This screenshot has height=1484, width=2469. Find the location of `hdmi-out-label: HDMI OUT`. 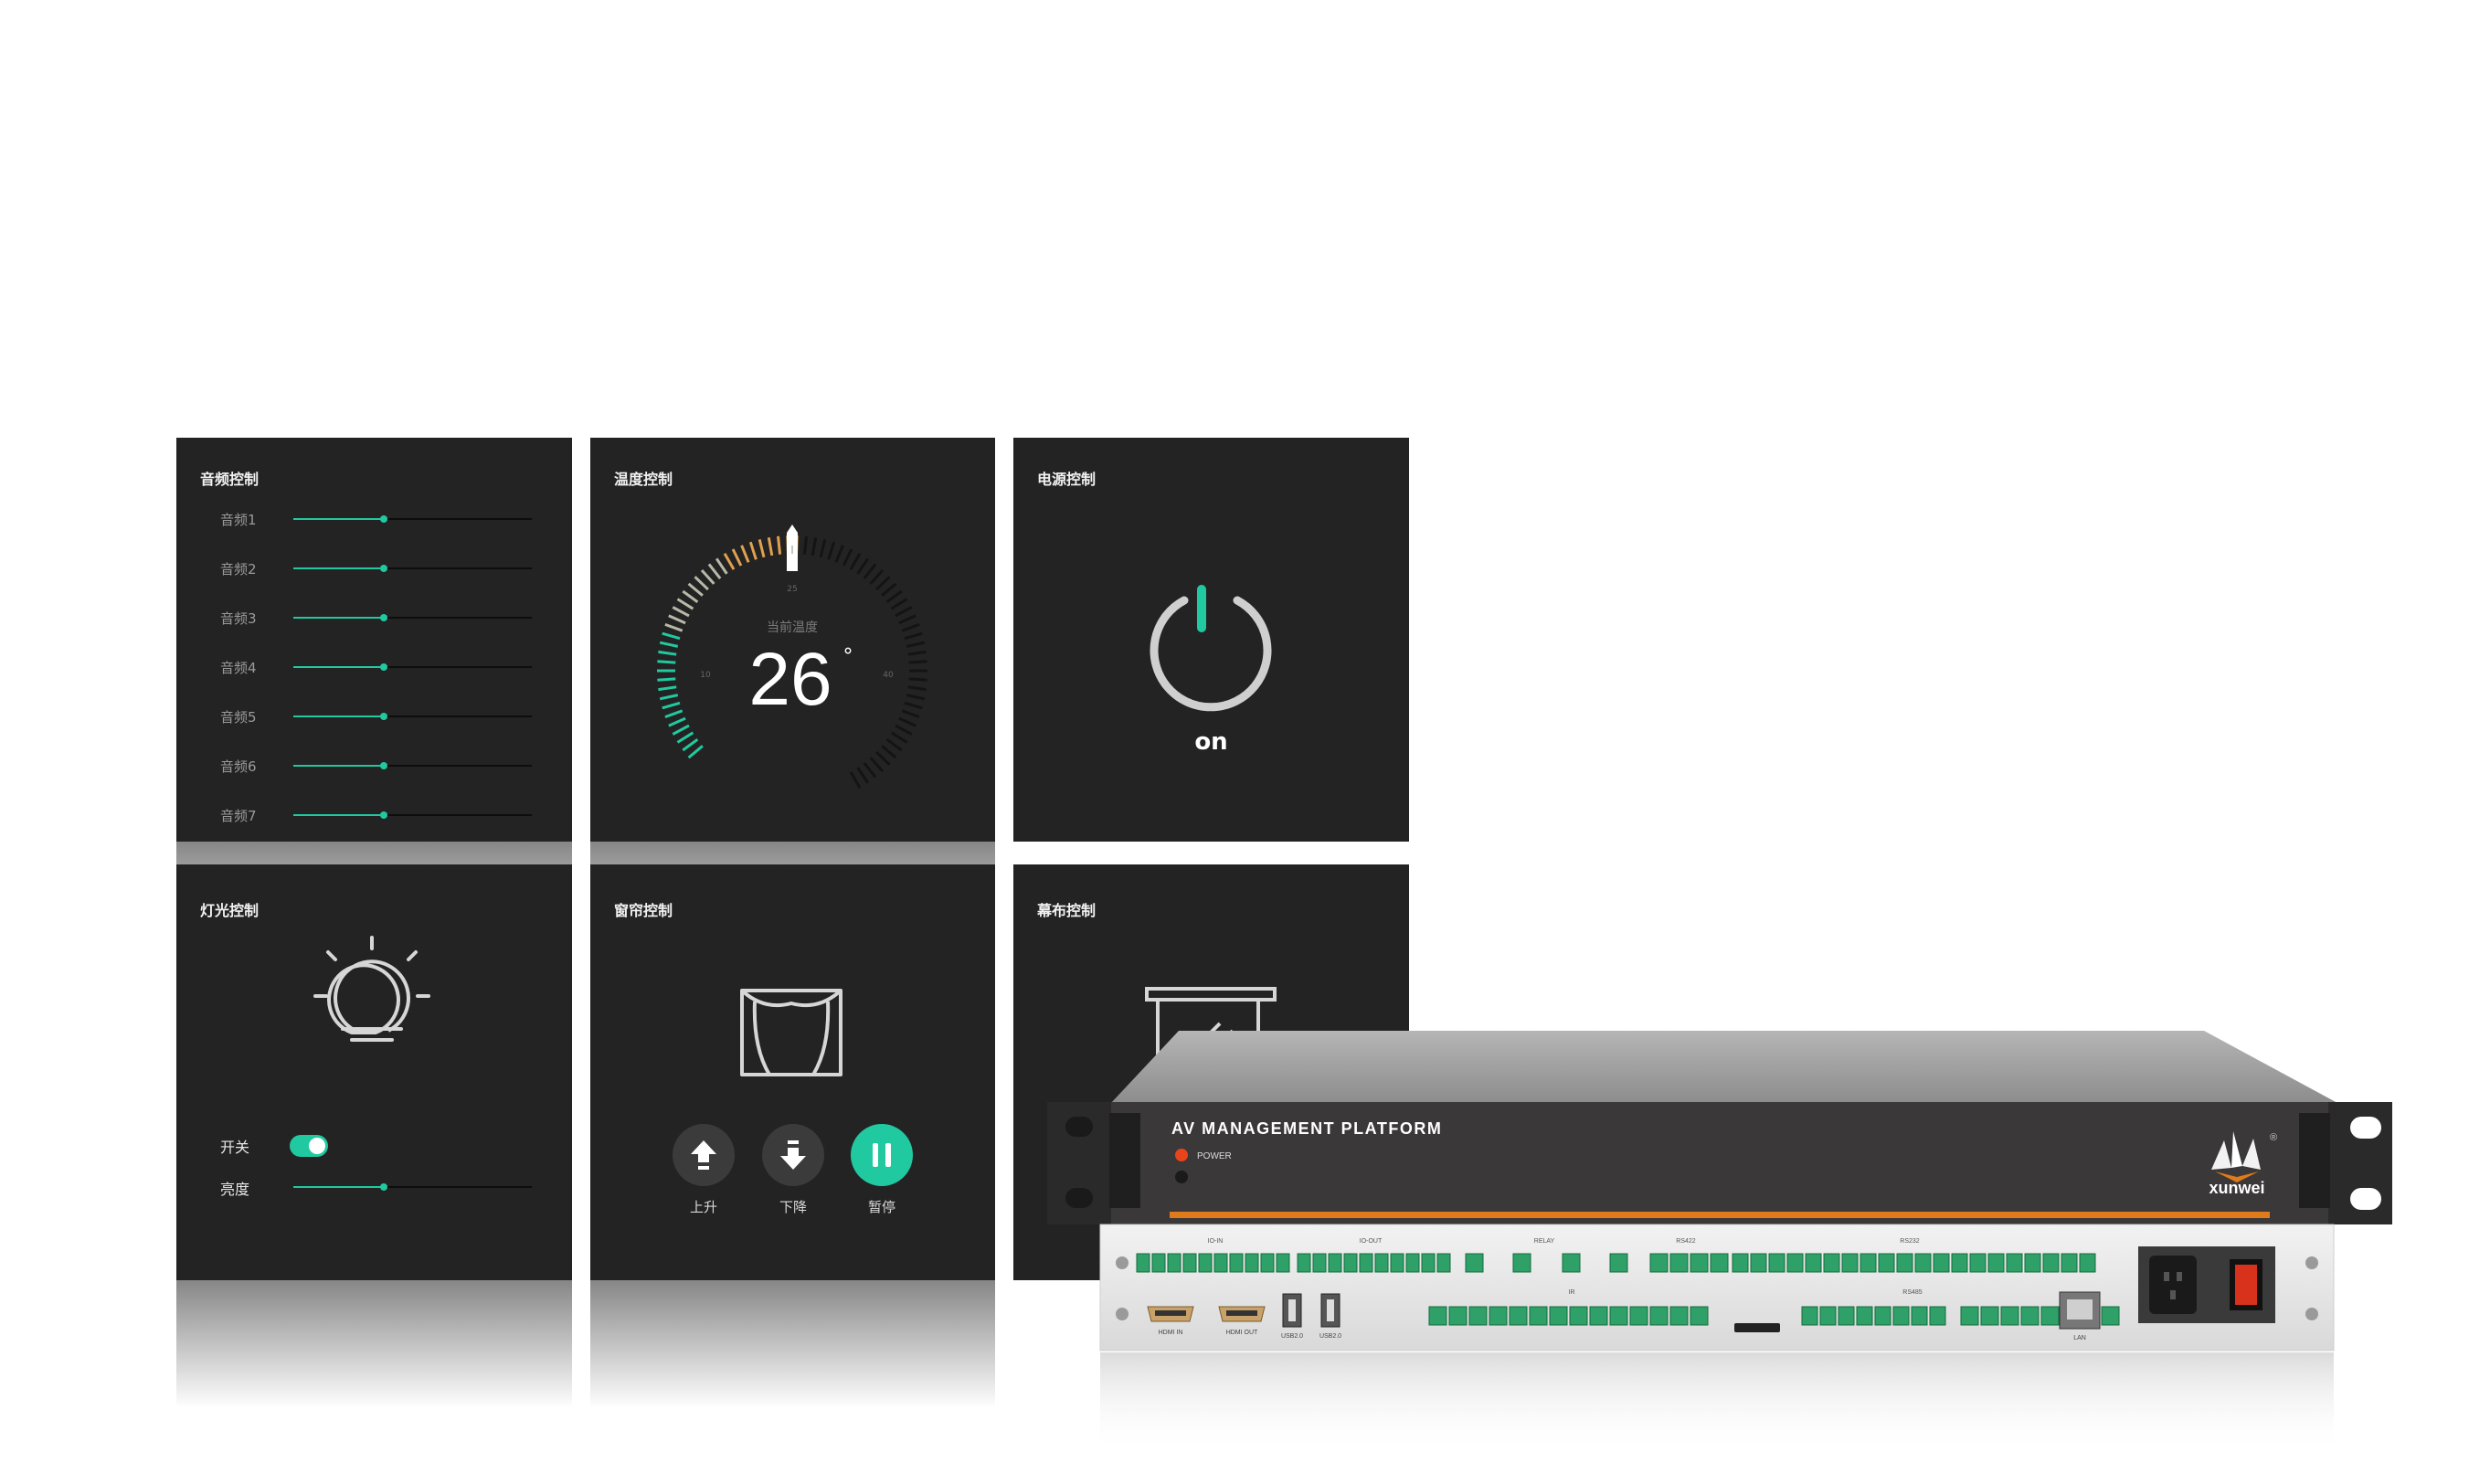

hdmi-out-label: HDMI OUT is located at coordinates (1242, 1333).